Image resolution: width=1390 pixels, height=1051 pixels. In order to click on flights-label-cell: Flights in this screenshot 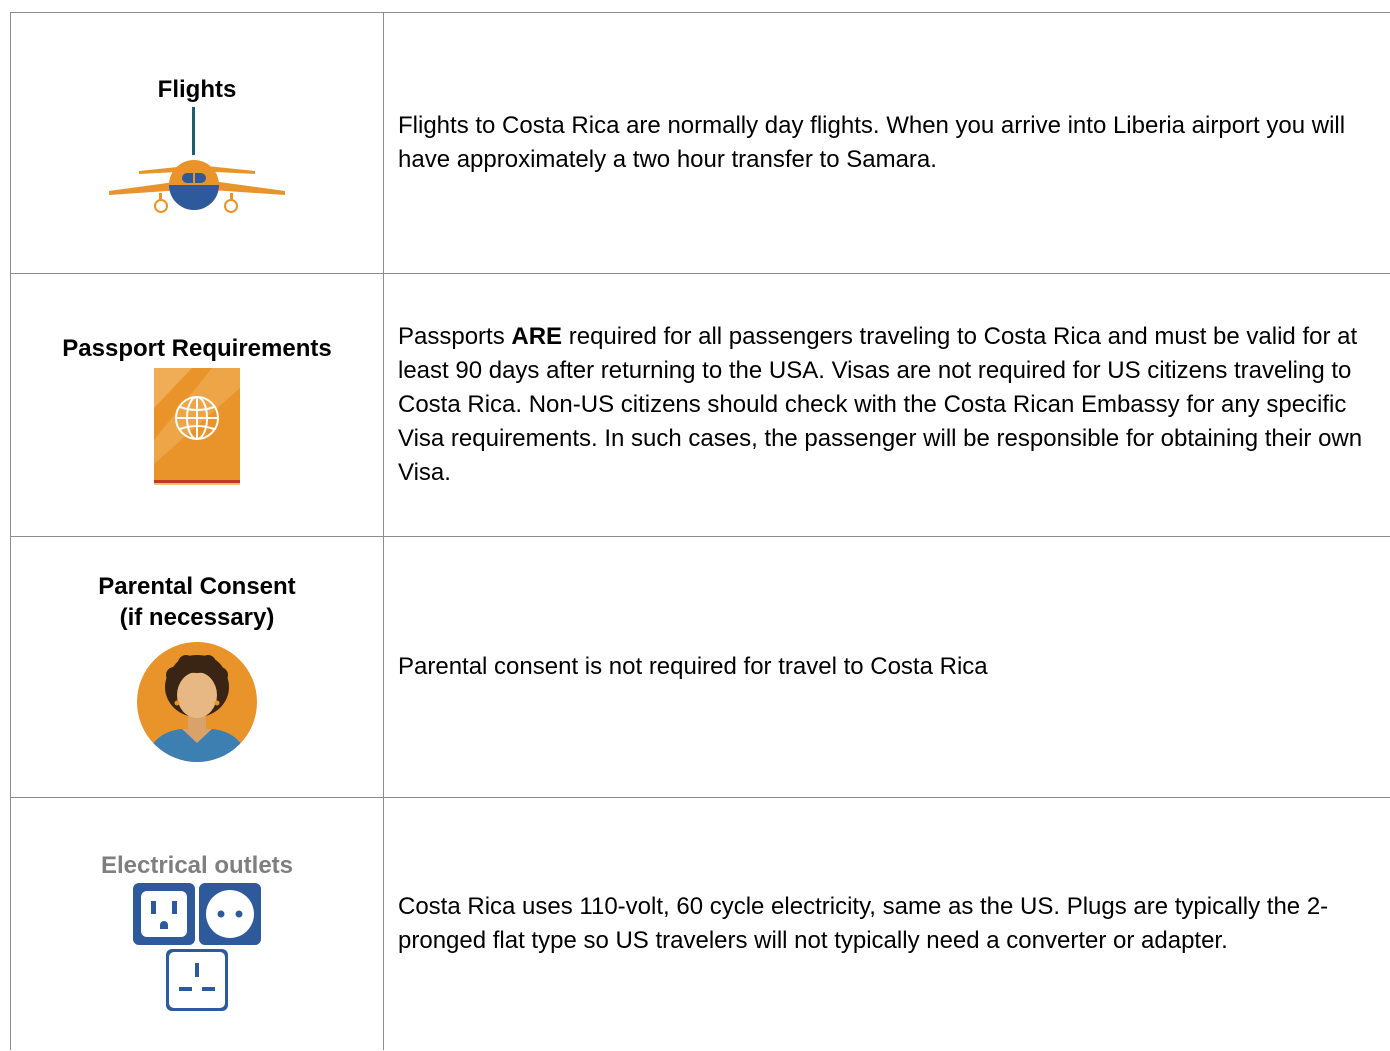, I will do `click(197, 143)`.